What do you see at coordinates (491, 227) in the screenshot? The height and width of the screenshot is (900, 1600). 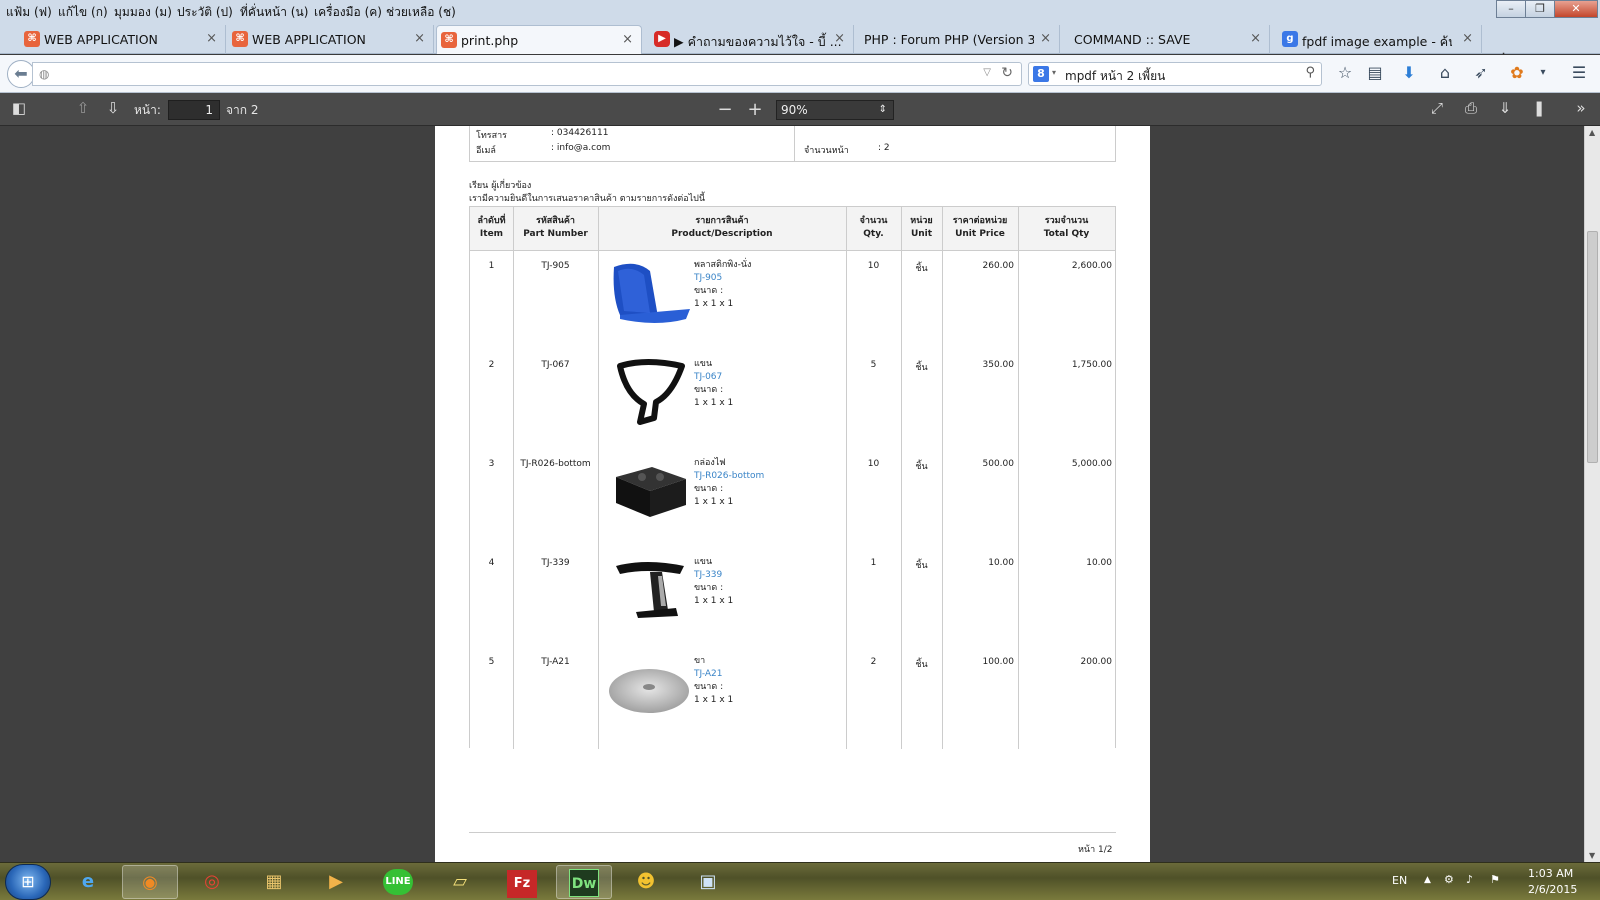 I see `col-item: ลำดับที่ Item` at bounding box center [491, 227].